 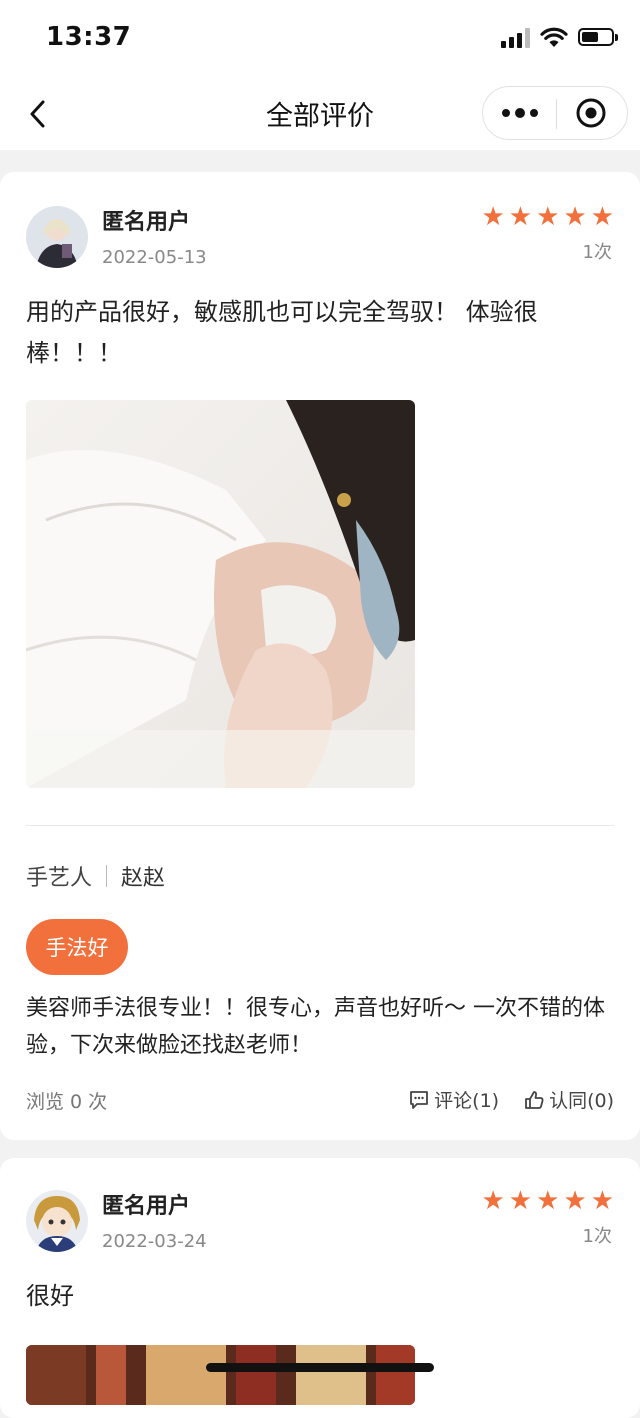 I want to click on review-actions: 评论(1) 认同(0), so click(x=511, y=1099).